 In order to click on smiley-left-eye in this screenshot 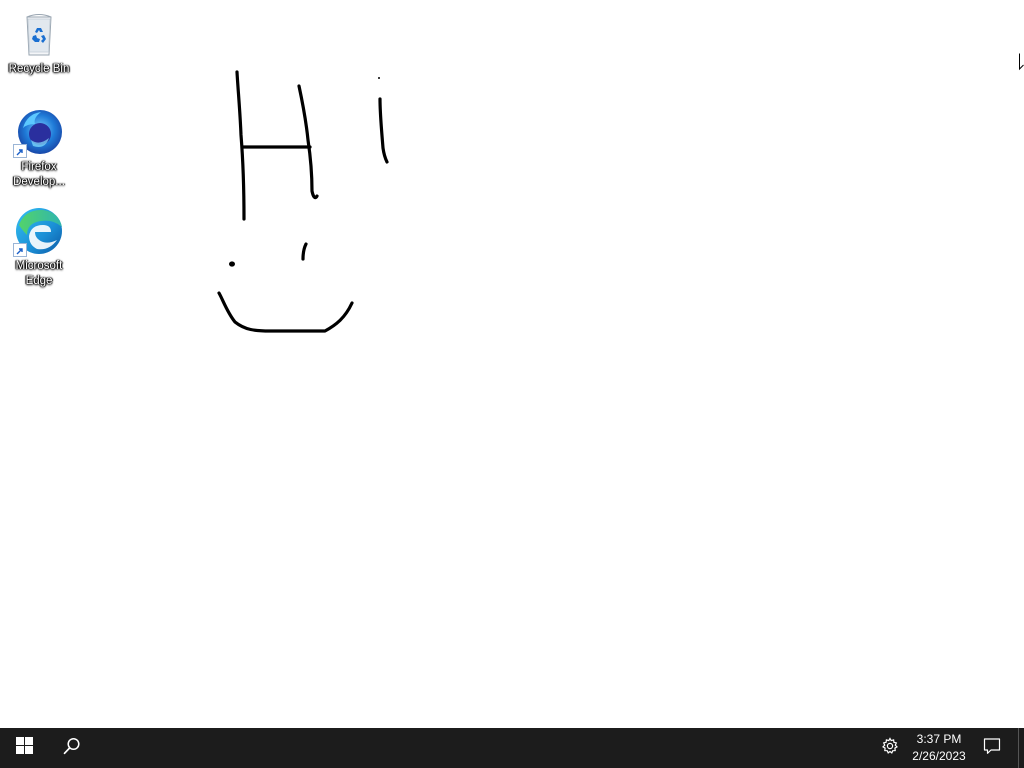, I will do `click(232, 264)`.